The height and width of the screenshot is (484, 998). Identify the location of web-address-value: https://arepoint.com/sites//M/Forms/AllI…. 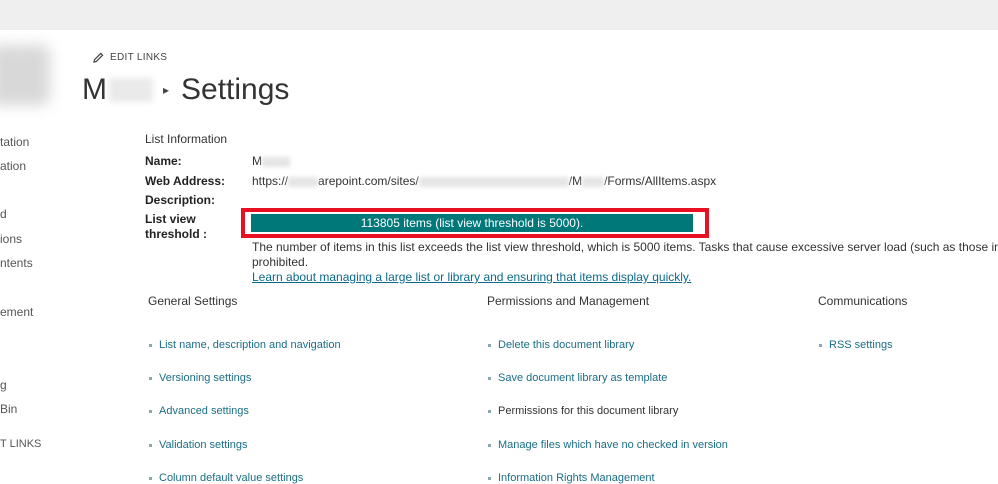
(484, 181).